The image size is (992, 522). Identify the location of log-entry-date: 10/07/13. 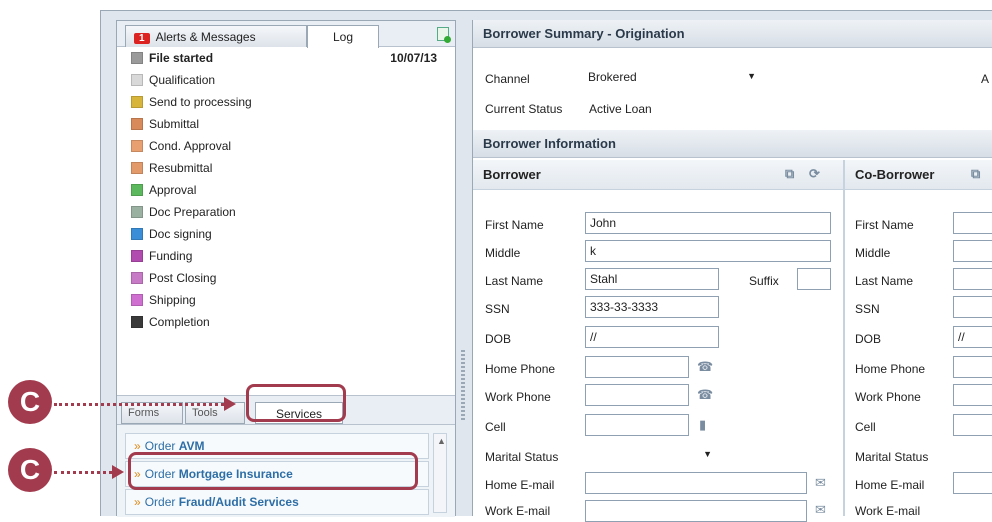
(413, 58).